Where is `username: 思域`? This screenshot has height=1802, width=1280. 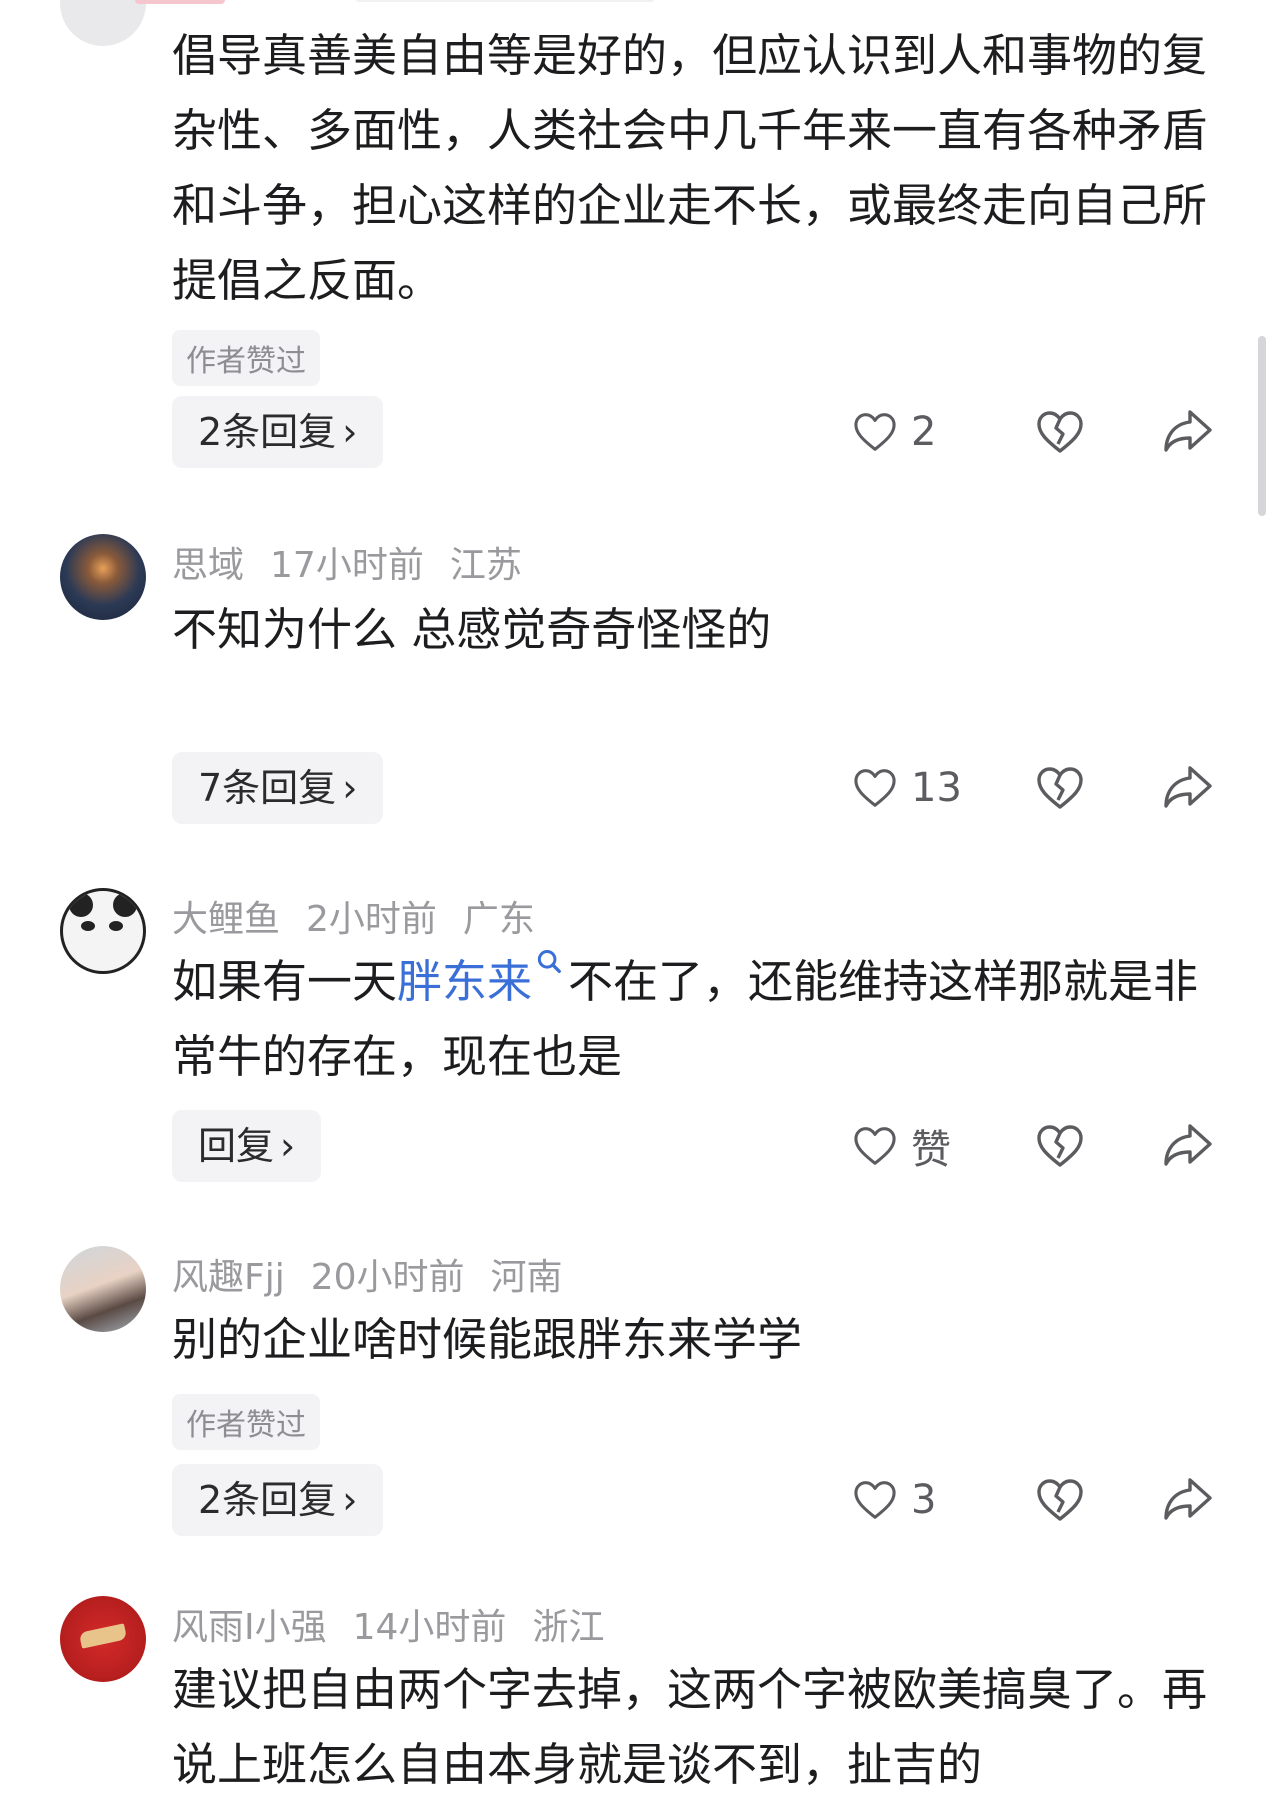
username: 思域 is located at coordinates (208, 565).